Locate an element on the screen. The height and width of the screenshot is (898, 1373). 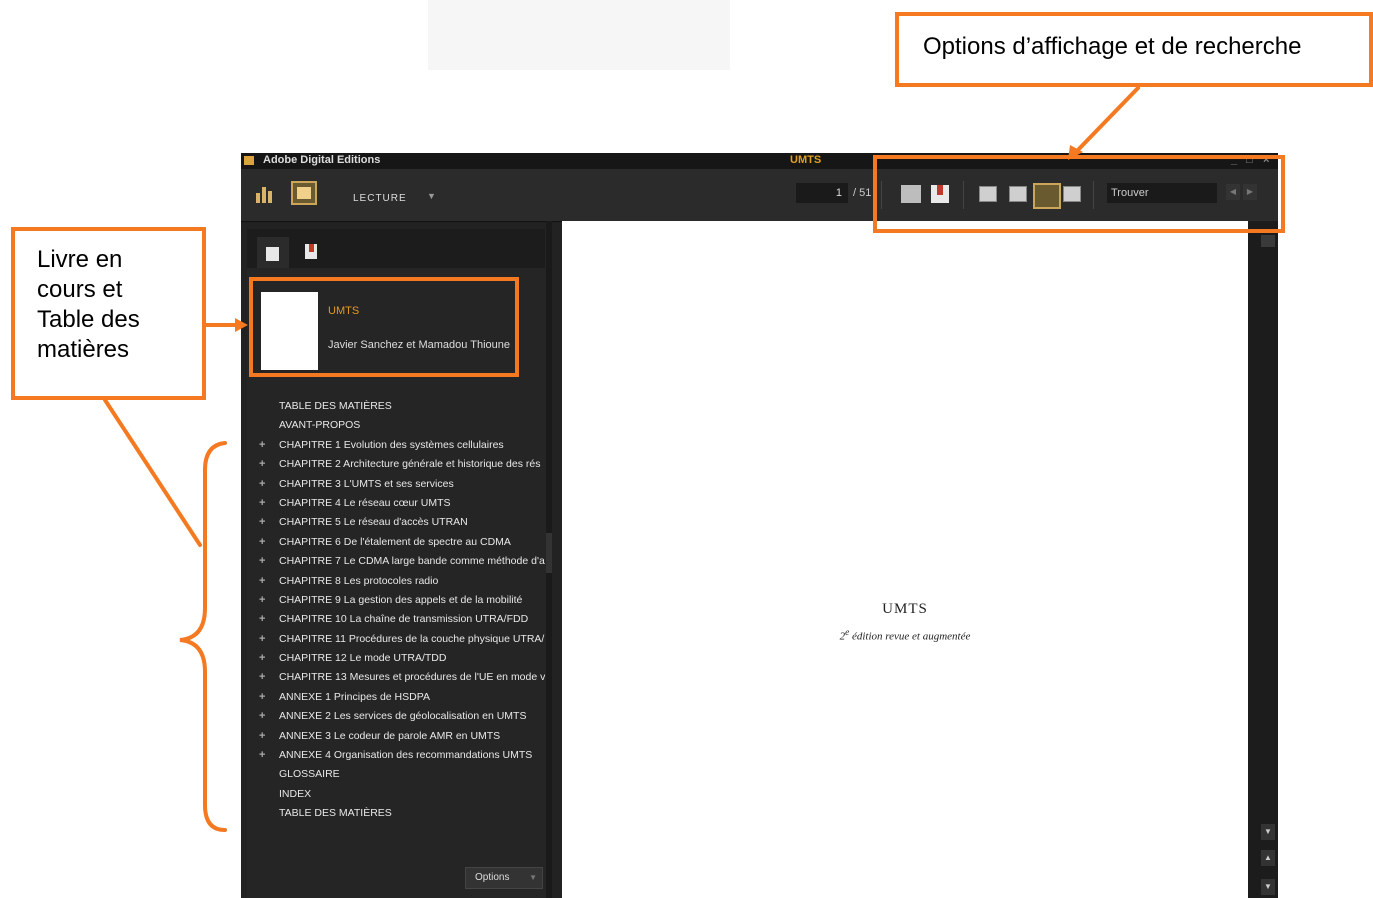
arrowhead is located at coordinates (241, 325).